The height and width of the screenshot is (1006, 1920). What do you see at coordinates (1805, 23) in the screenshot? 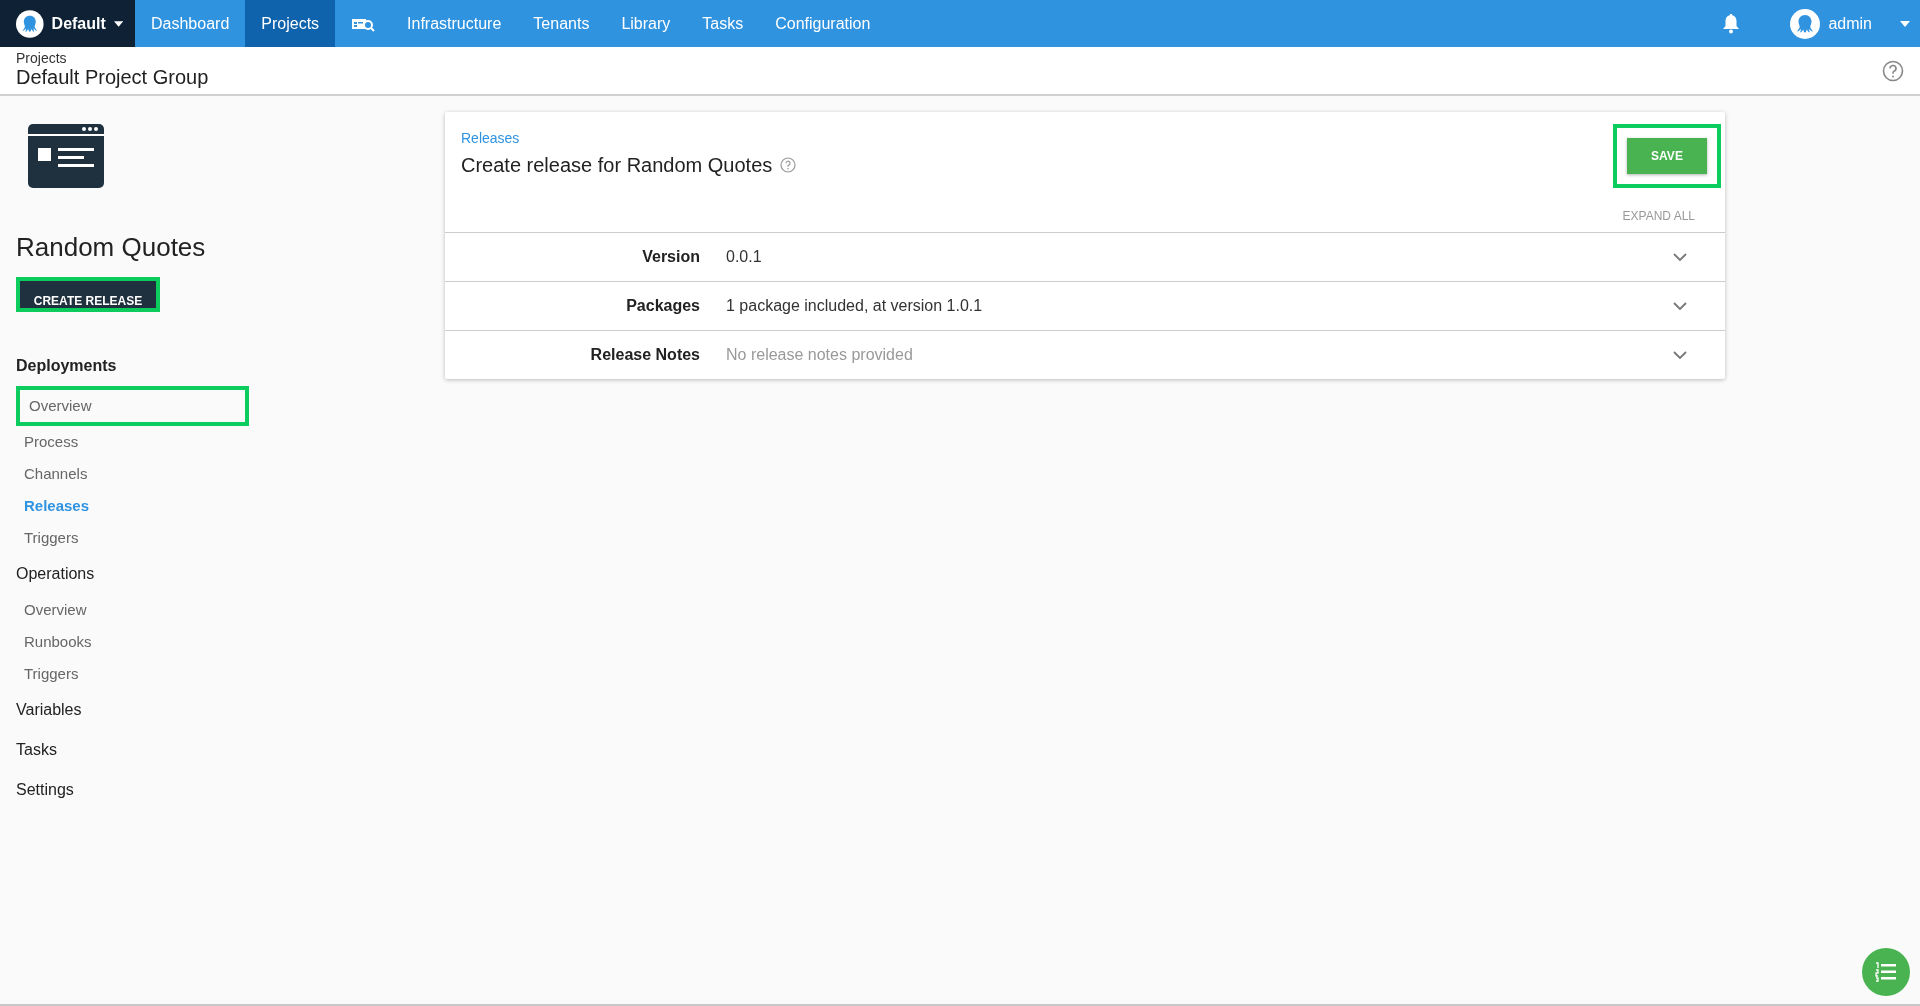
I see `user-avatar-icon` at bounding box center [1805, 23].